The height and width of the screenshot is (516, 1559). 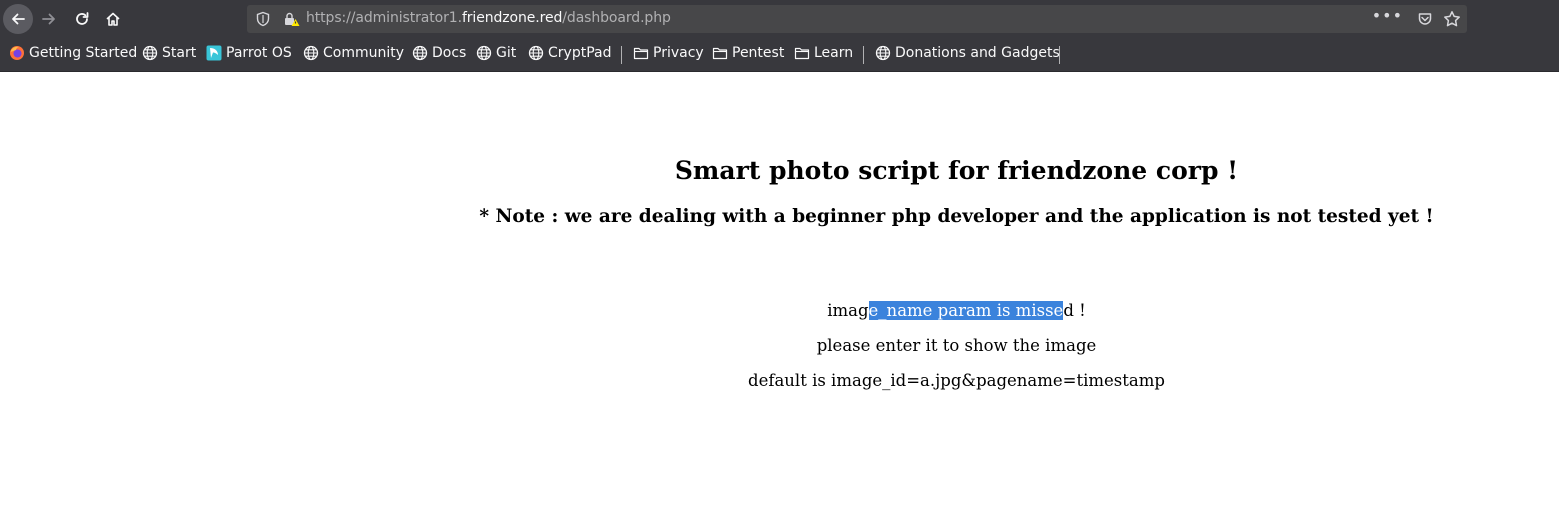 What do you see at coordinates (966, 310) in the screenshot?
I see `selected-text: e_name param is misse` at bounding box center [966, 310].